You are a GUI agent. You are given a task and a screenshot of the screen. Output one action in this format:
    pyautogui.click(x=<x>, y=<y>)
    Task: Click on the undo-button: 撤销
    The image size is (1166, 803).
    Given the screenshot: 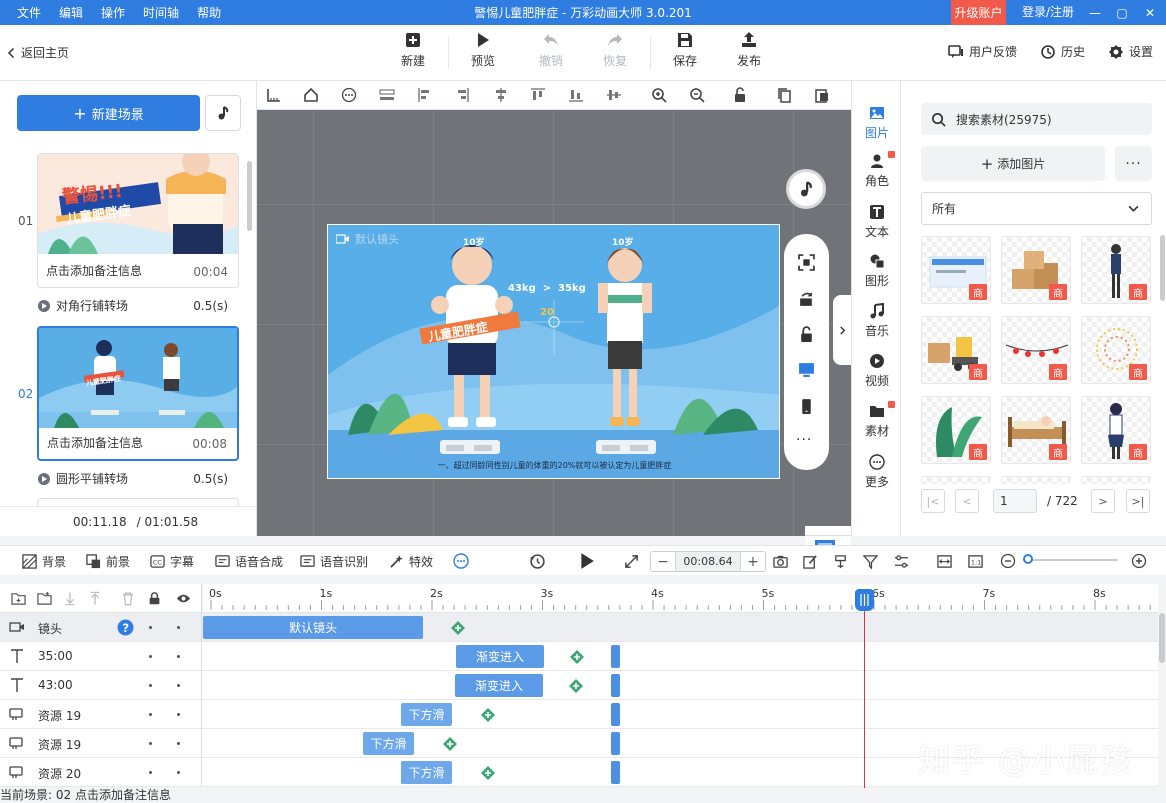 What is the action you would take?
    pyautogui.click(x=551, y=50)
    